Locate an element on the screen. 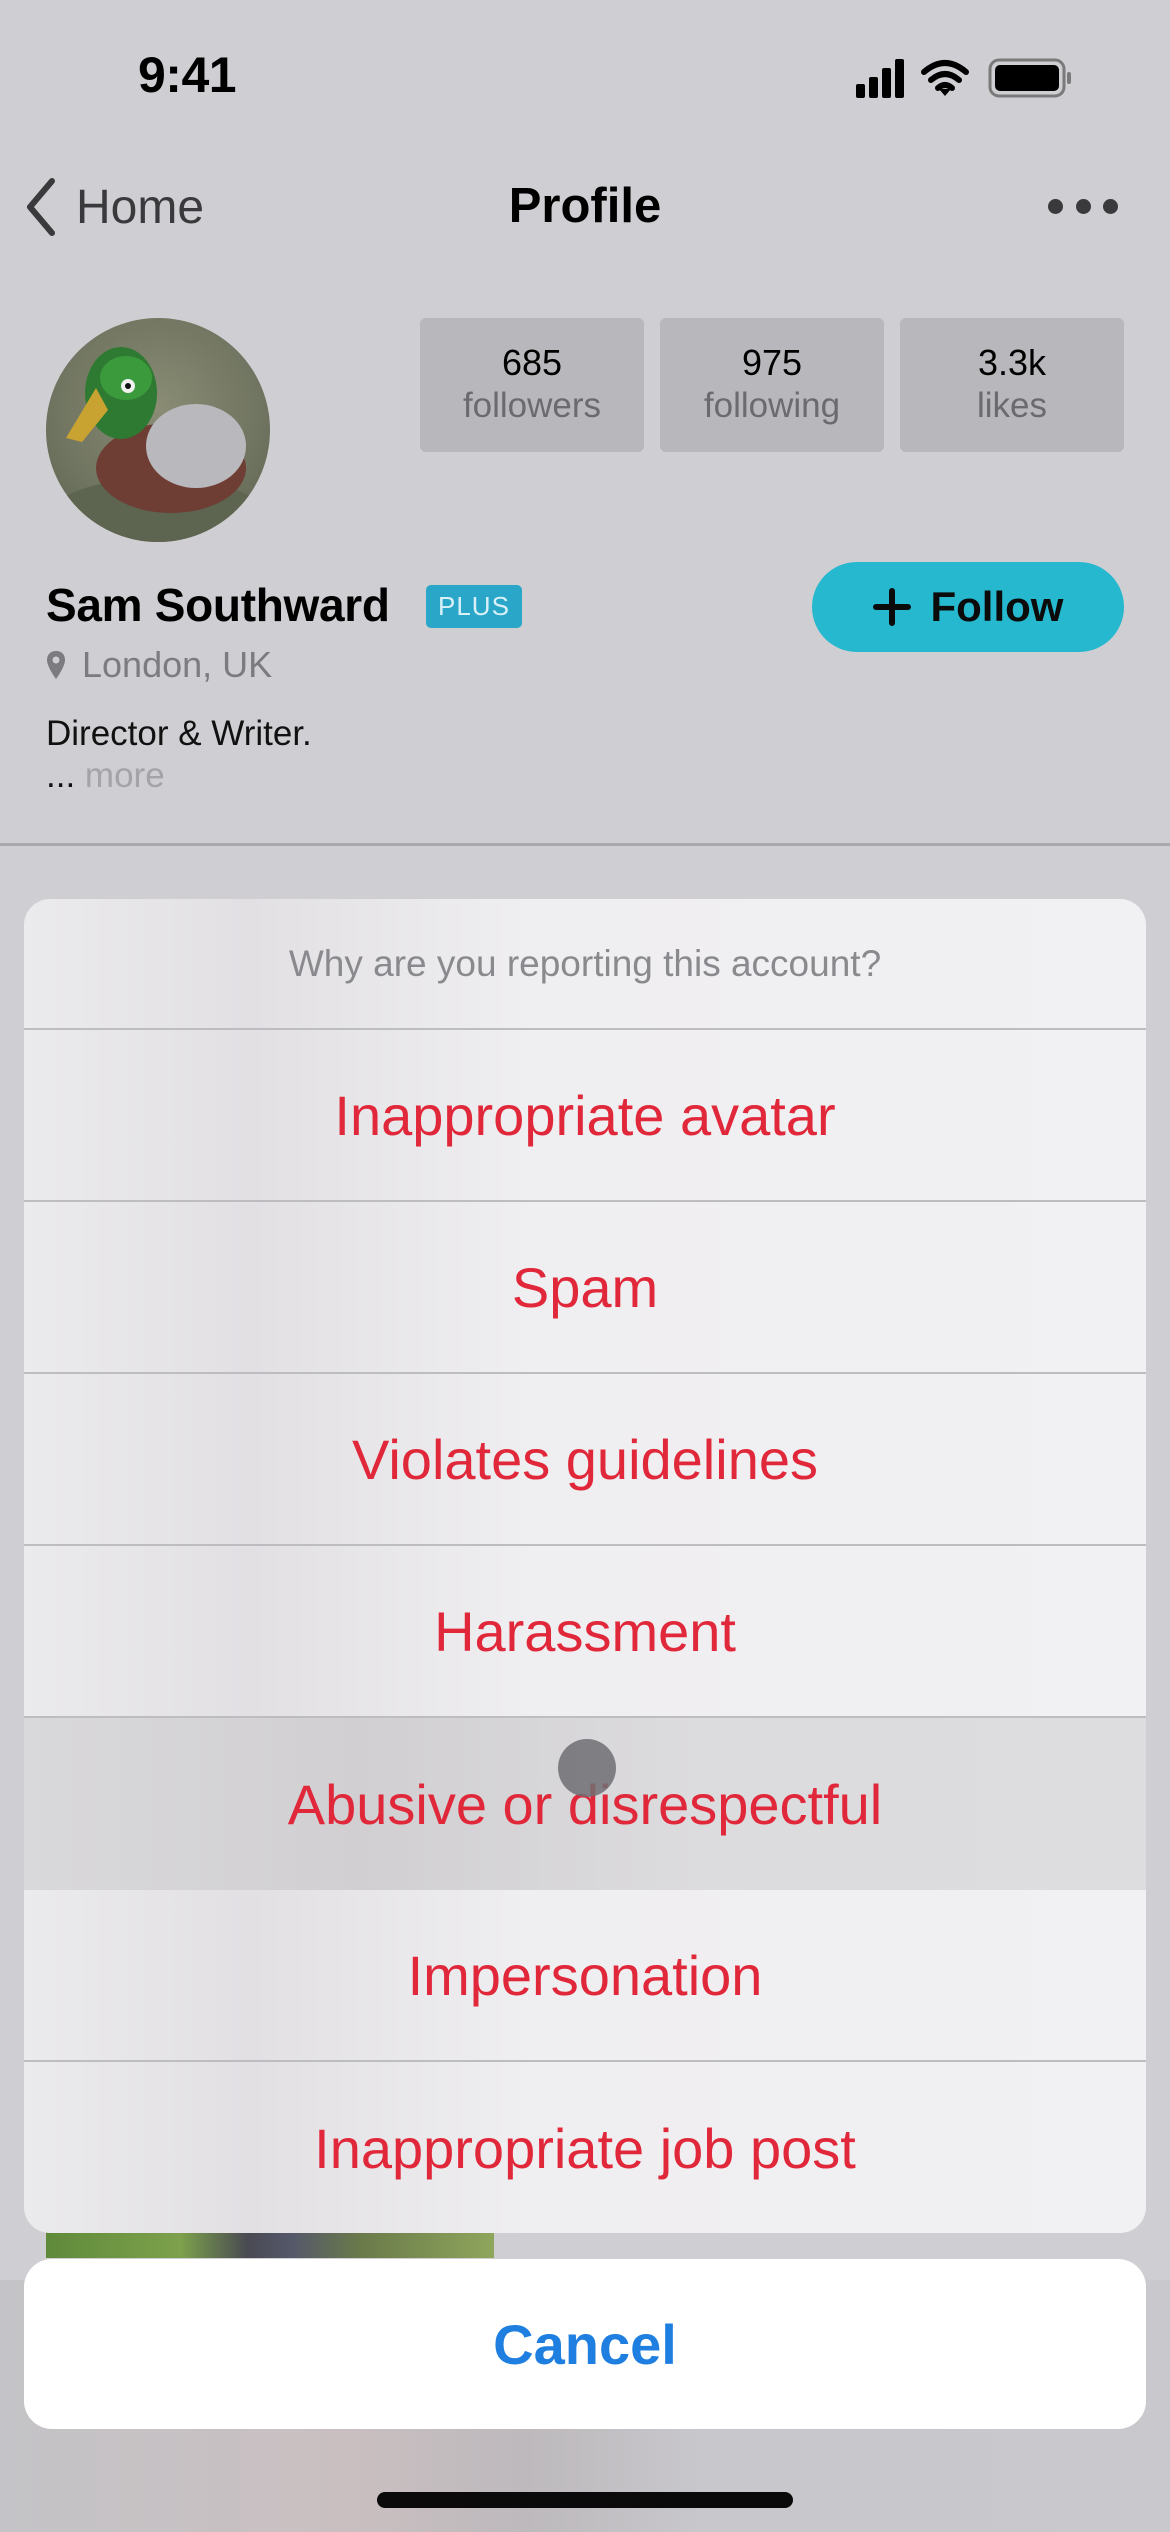 The image size is (1170, 2532). option-inappropriate-avatar: Inappropriate avatar is located at coordinates (585, 1116).